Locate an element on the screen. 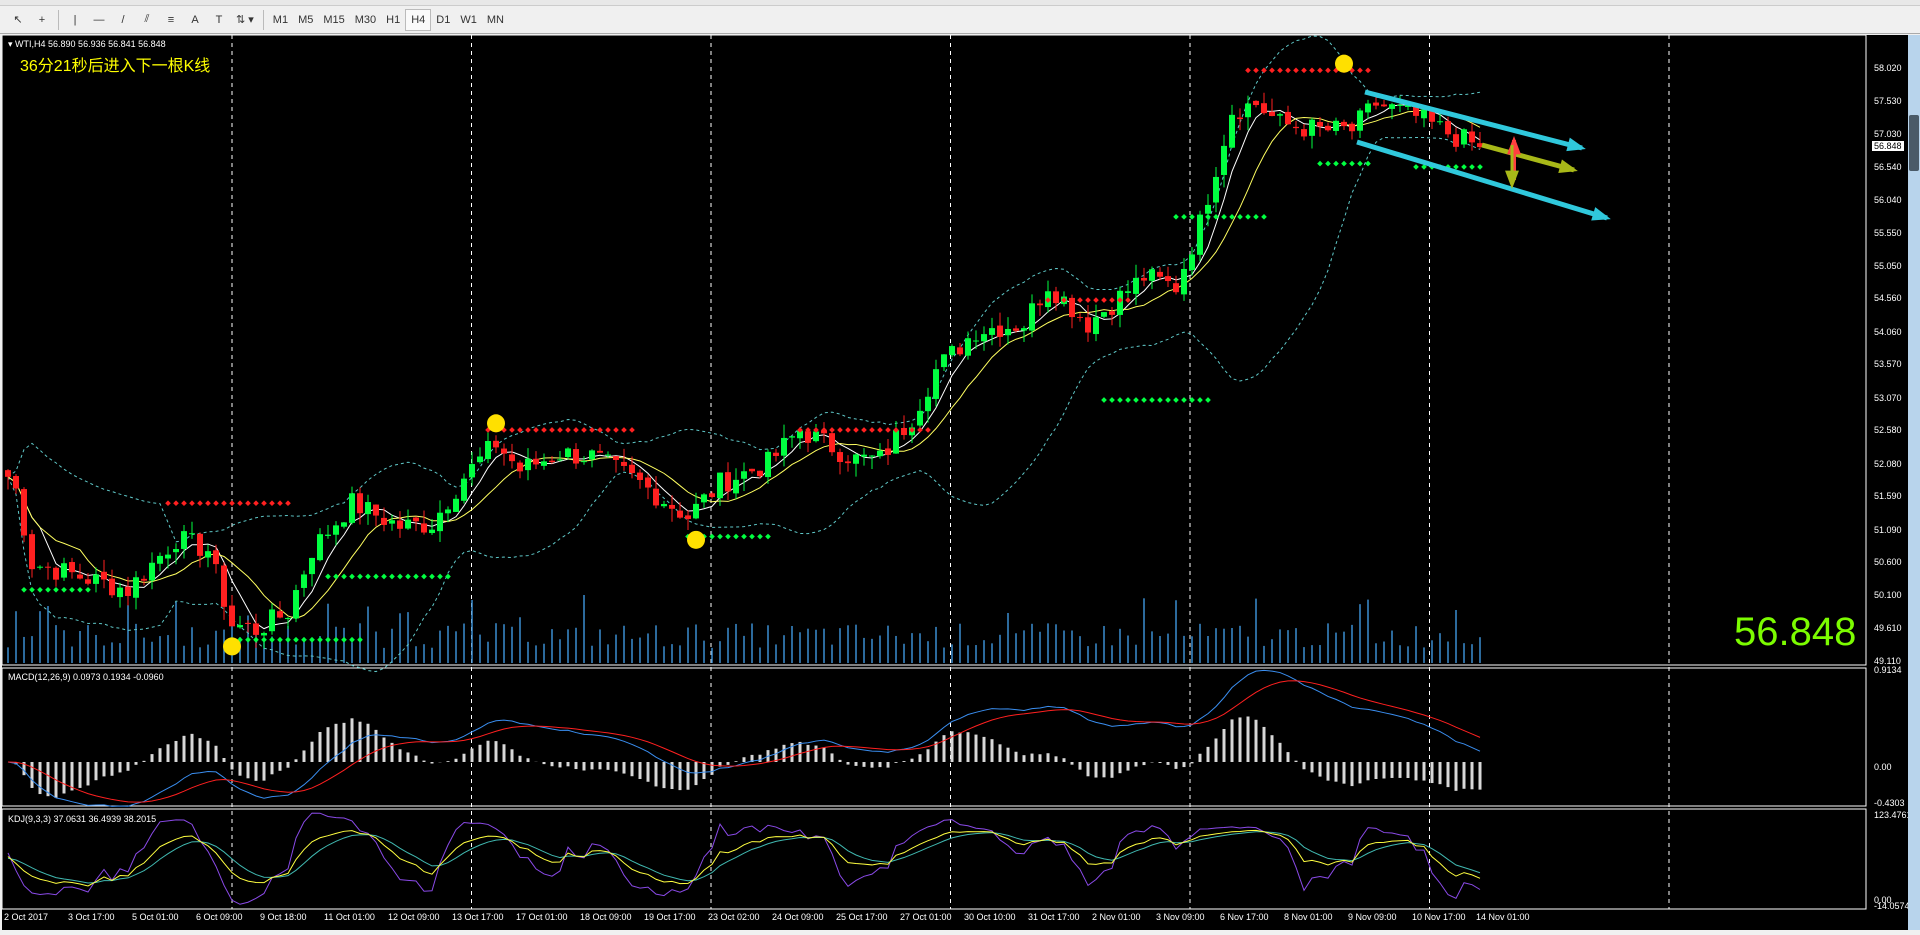 This screenshot has height=935, width=1920. timeframe-h1: H1 is located at coordinates (393, 20).